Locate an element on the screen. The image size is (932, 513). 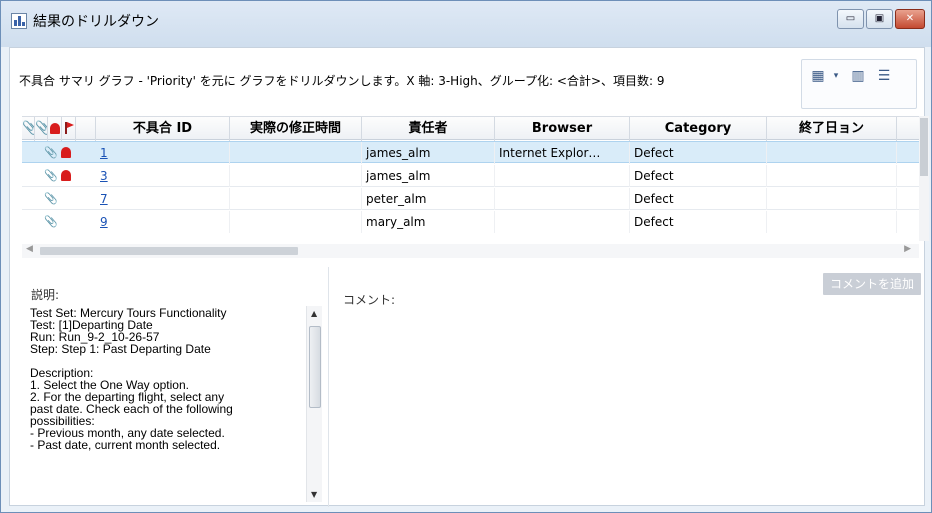
table-row: 📎 7 peter_alm Defect is located at coordinates (470, 199).